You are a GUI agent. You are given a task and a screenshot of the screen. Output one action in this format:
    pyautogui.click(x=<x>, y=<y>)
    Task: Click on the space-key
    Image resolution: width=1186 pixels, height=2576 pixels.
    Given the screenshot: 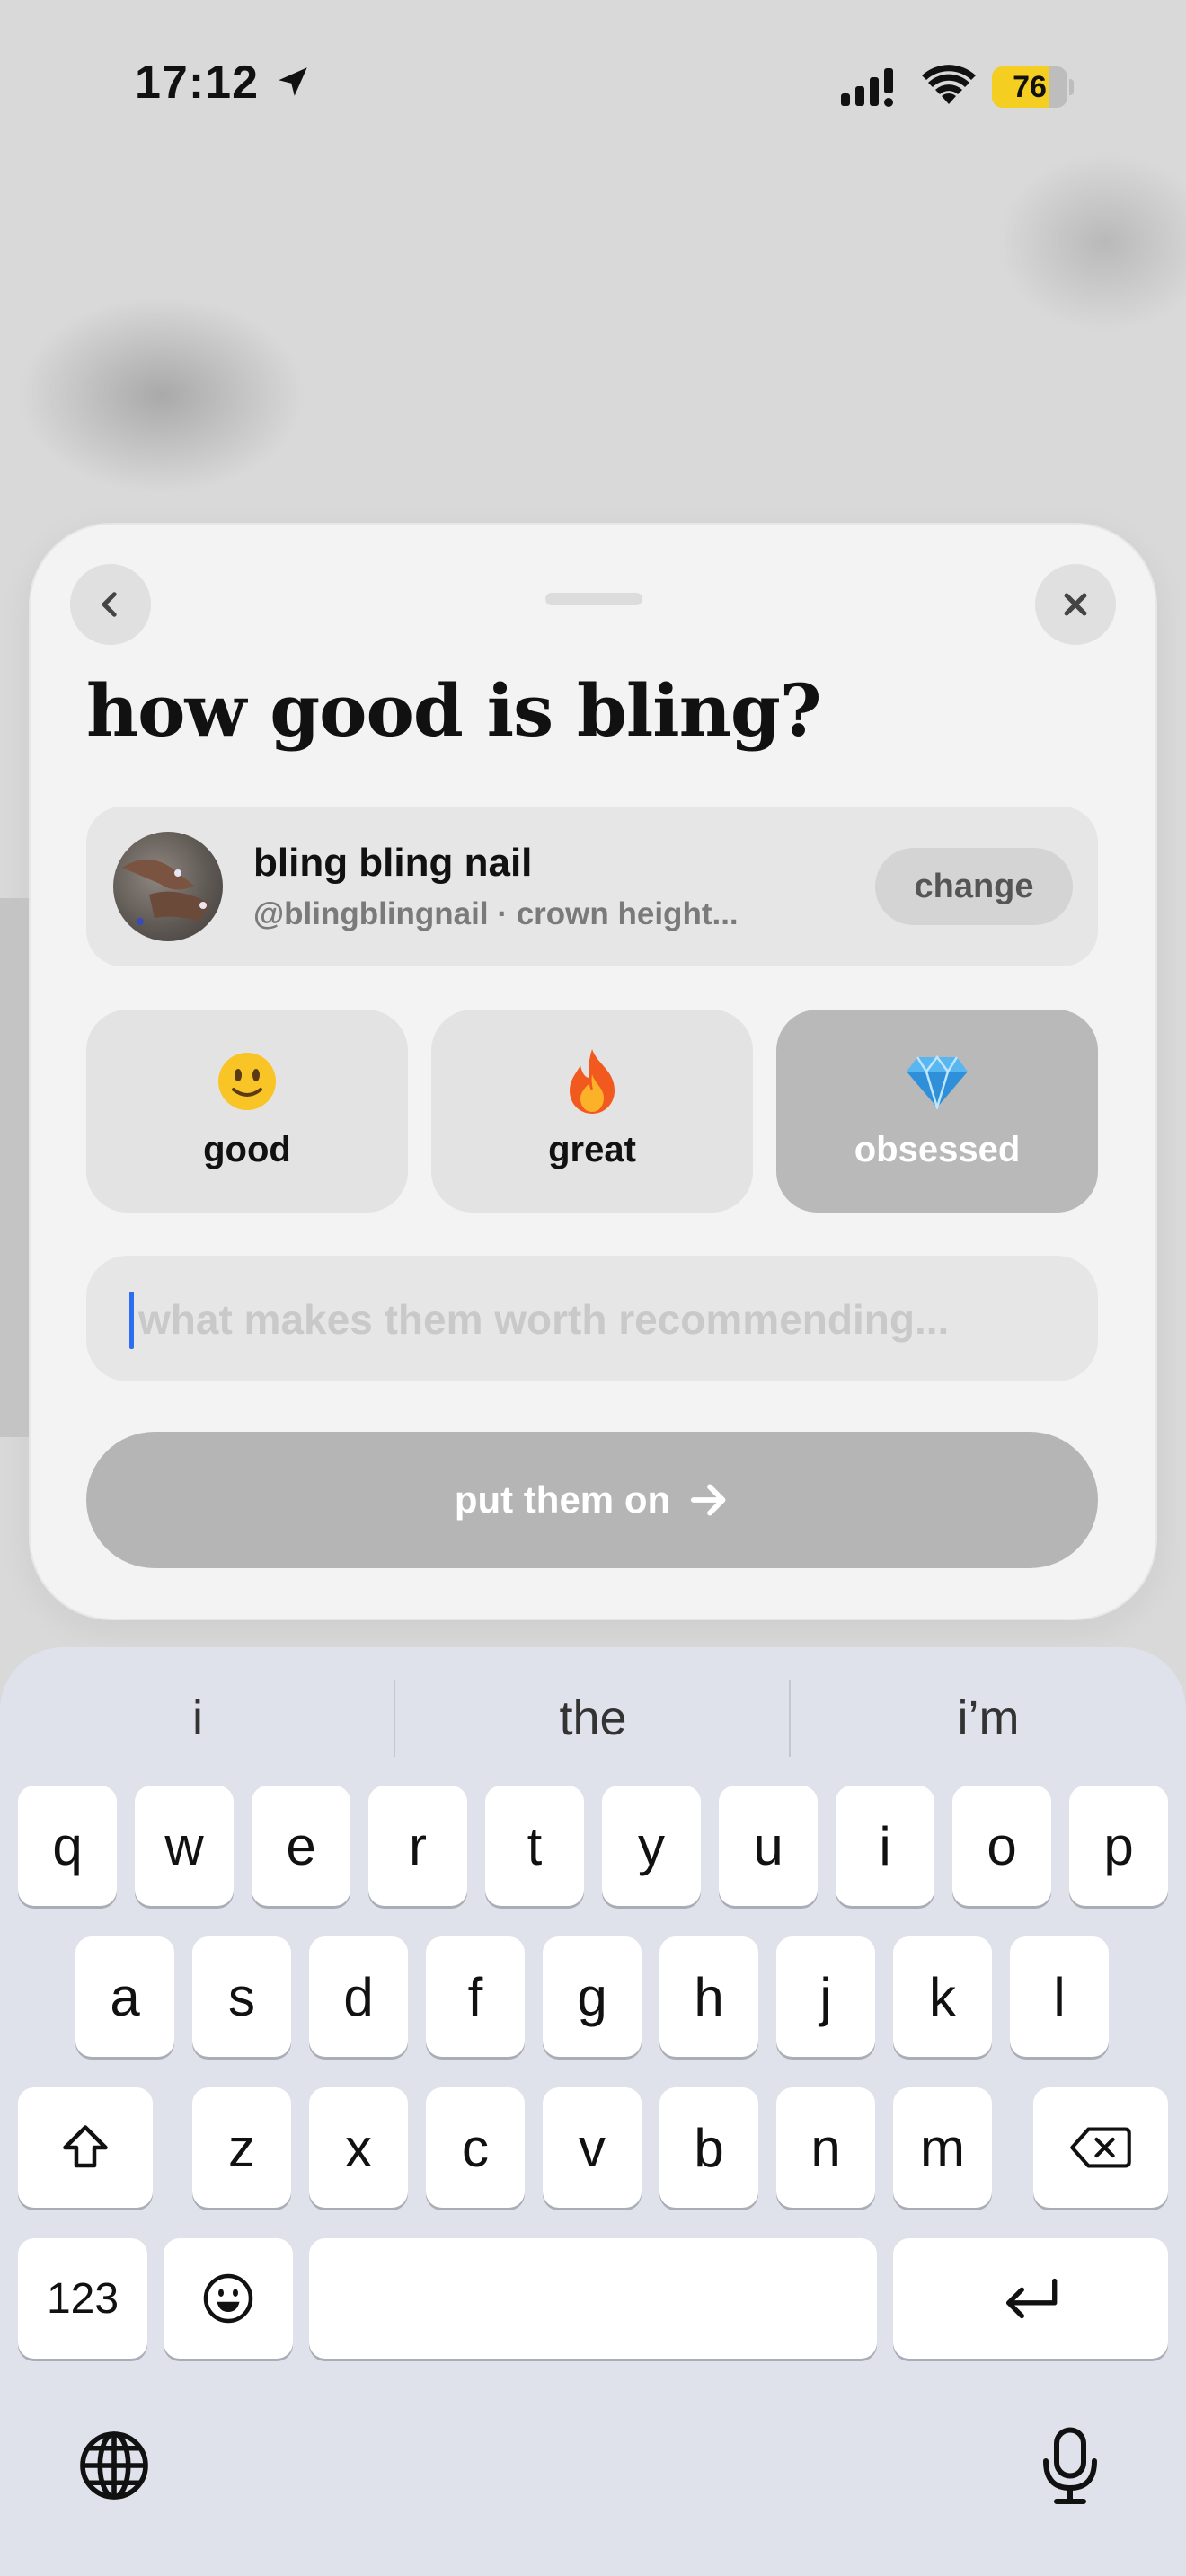 What is the action you would take?
    pyautogui.click(x=593, y=2298)
    